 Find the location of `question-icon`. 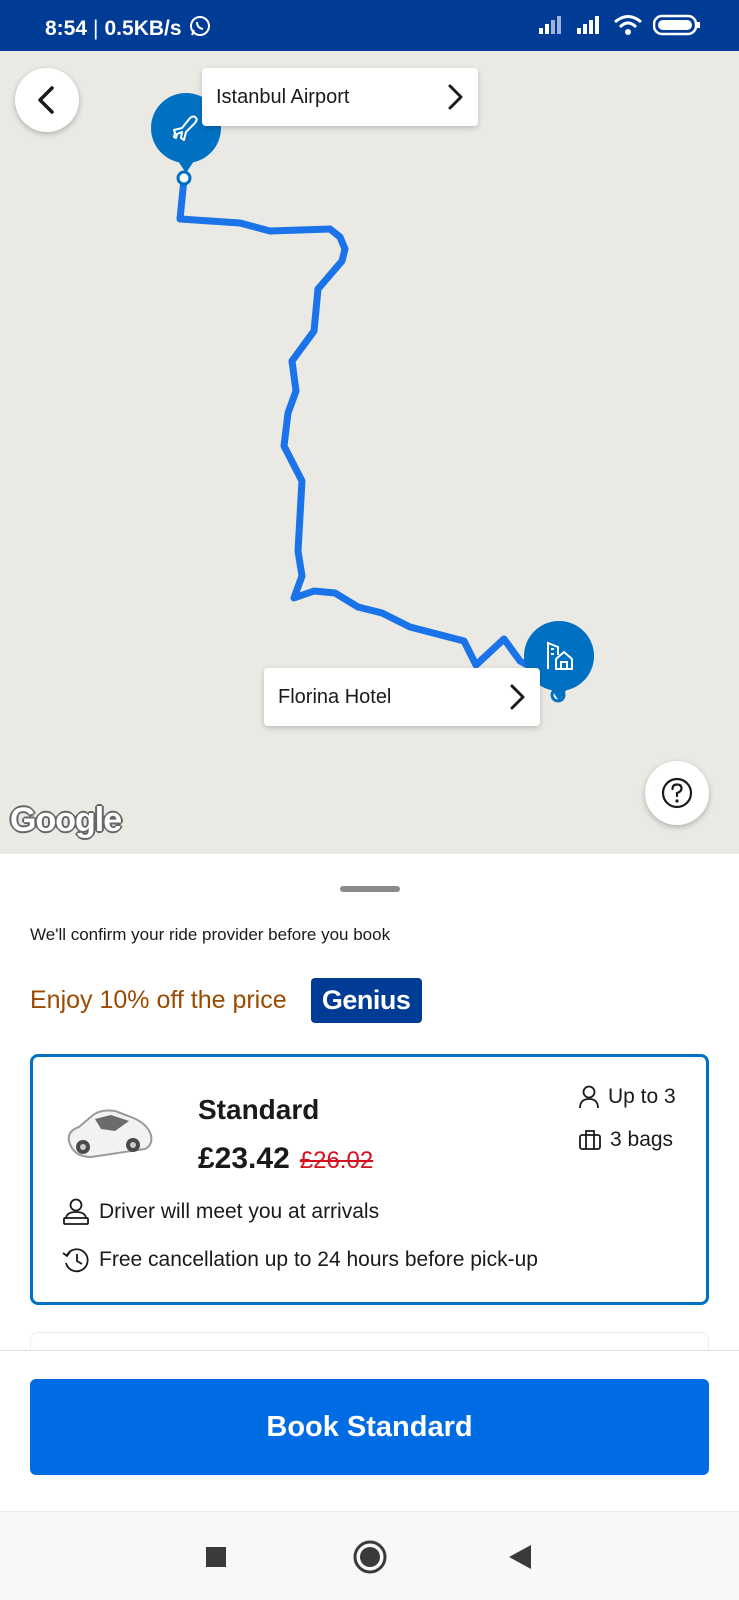

question-icon is located at coordinates (677, 793).